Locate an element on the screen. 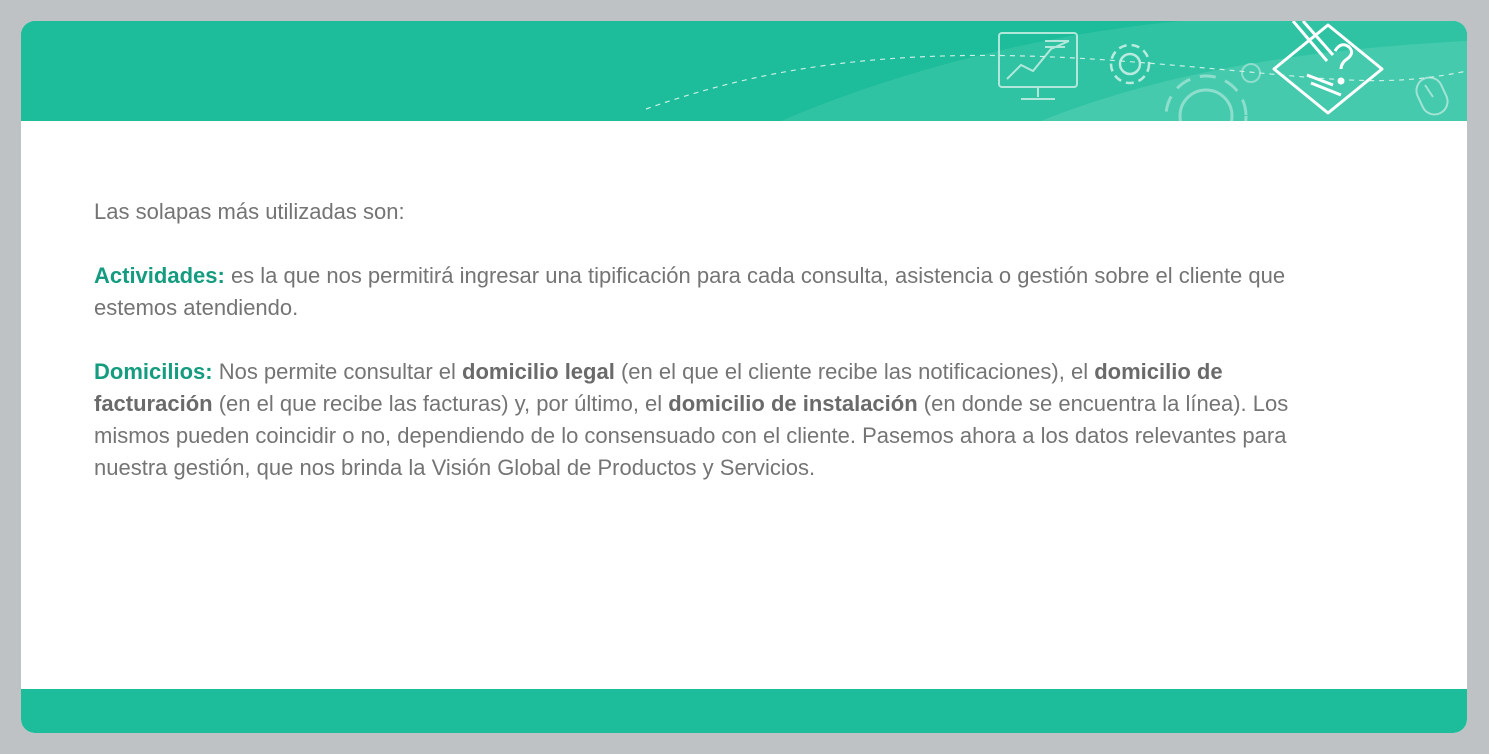  domicilios-term: Domicilios: is located at coordinates (153, 371).